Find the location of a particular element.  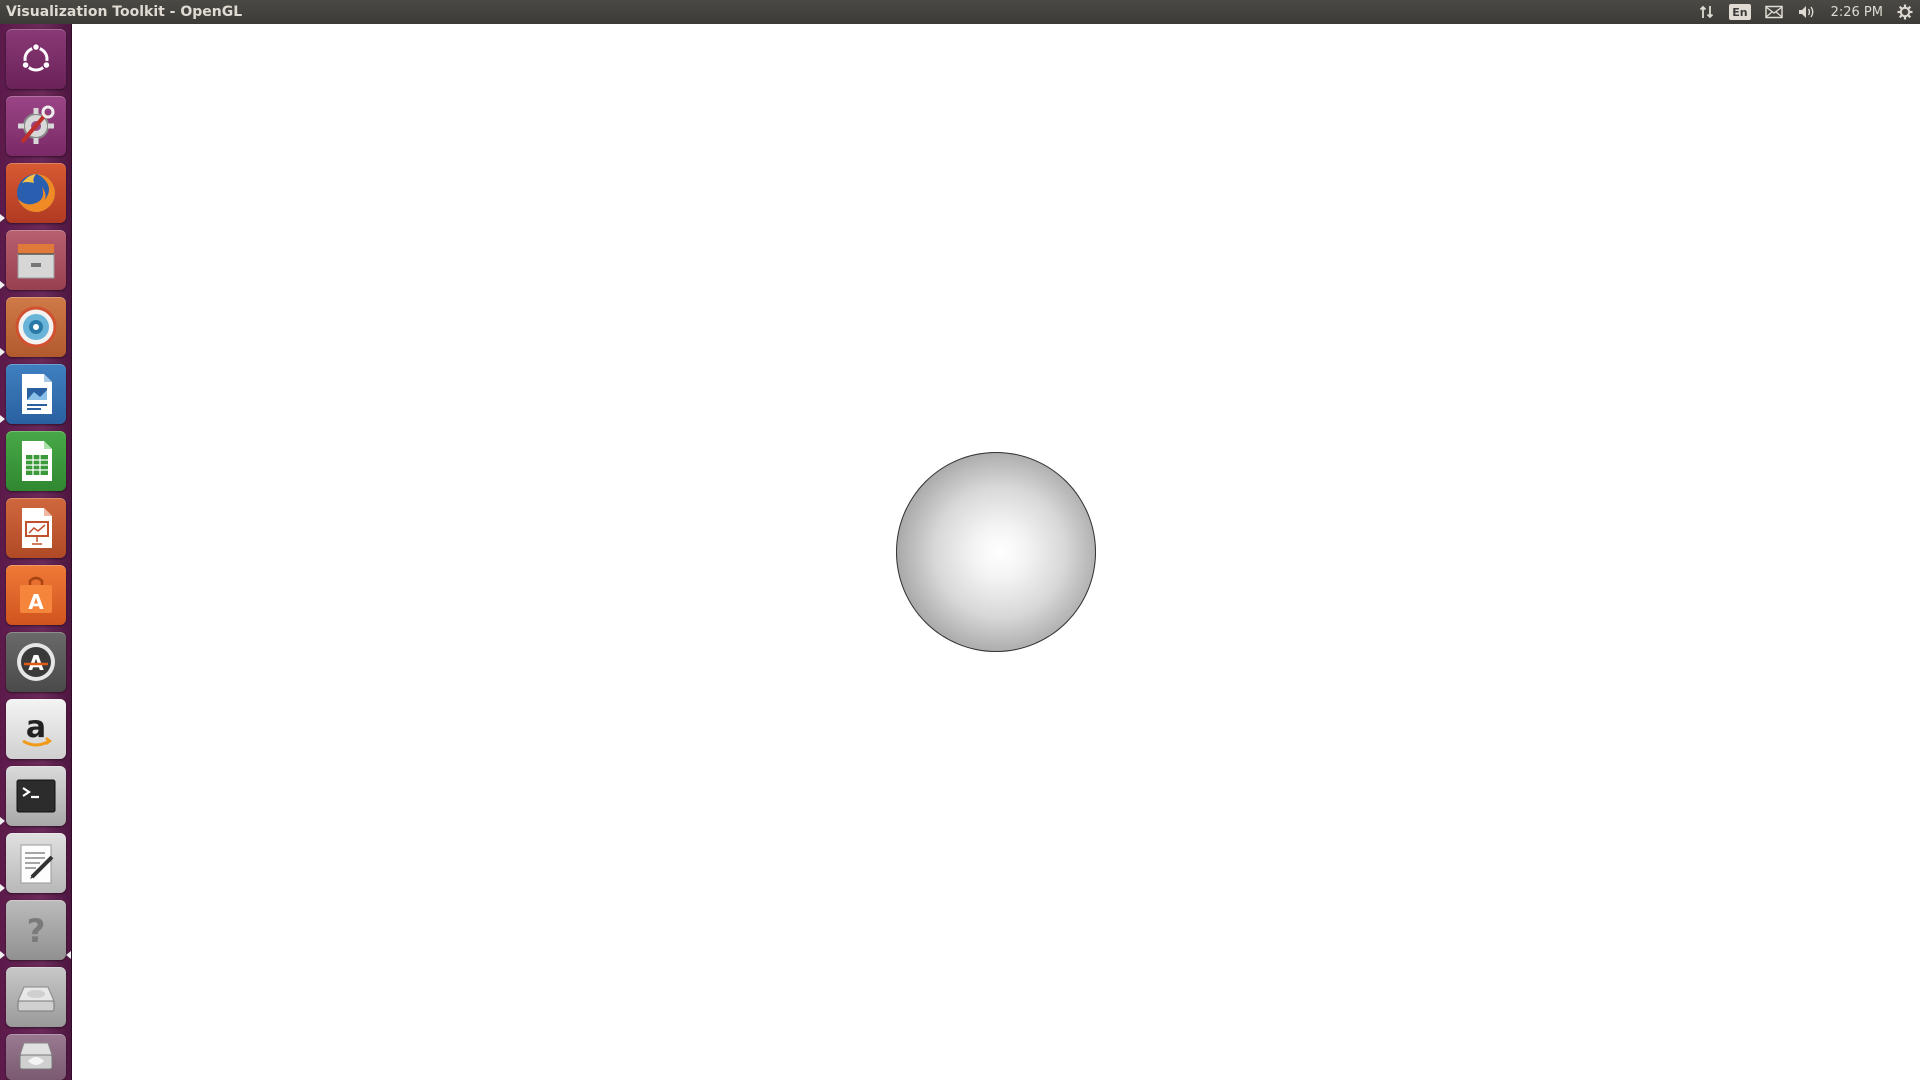

software-updater-button: A is located at coordinates (36, 662).